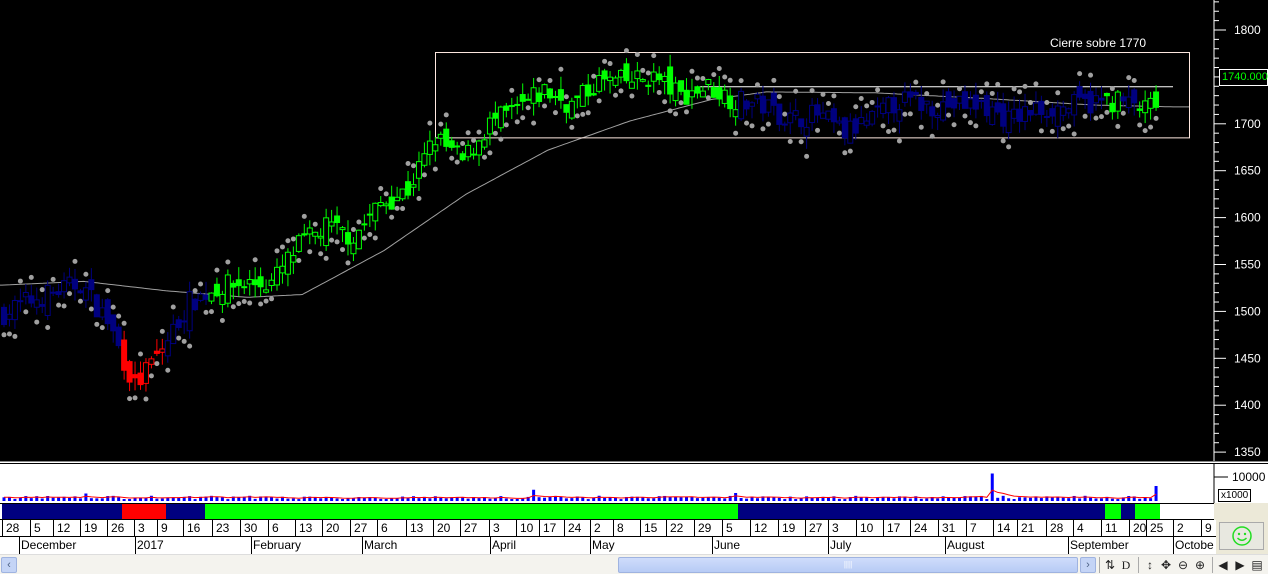 This screenshot has height=574, width=1268. I want to click on daily-period-icon: D, so click(1126, 565).